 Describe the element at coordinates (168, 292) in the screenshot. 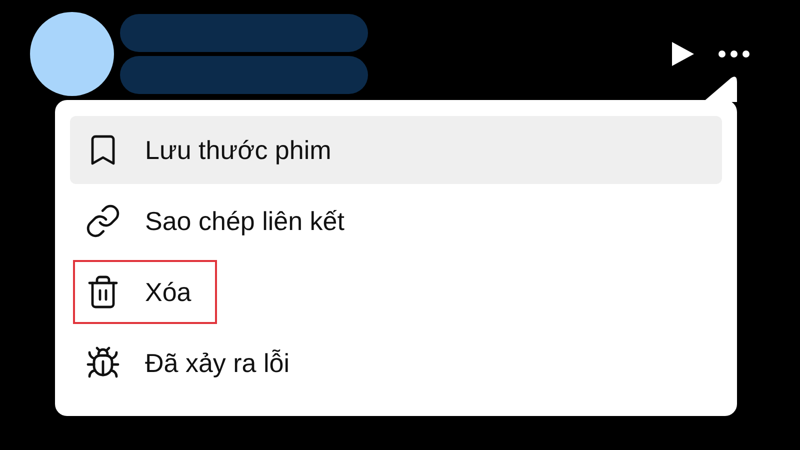

I see `menu-item-label: Xóa` at that location.